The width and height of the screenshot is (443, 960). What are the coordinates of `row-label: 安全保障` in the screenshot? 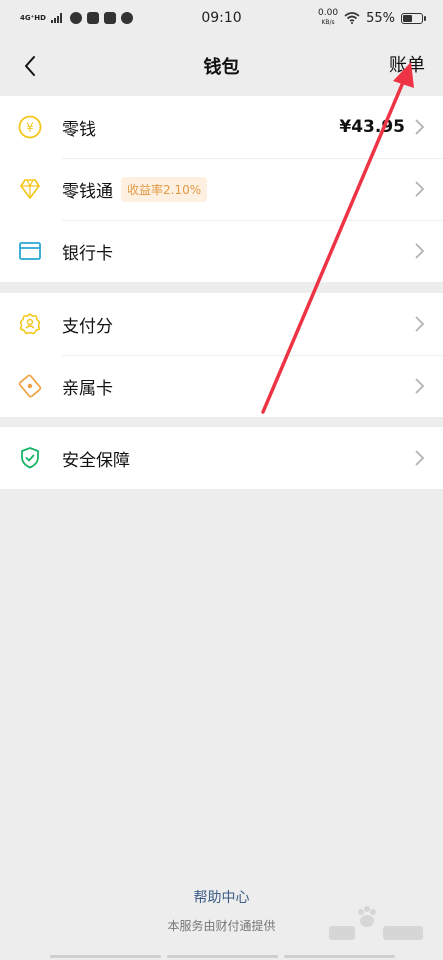 It's located at (96, 460).